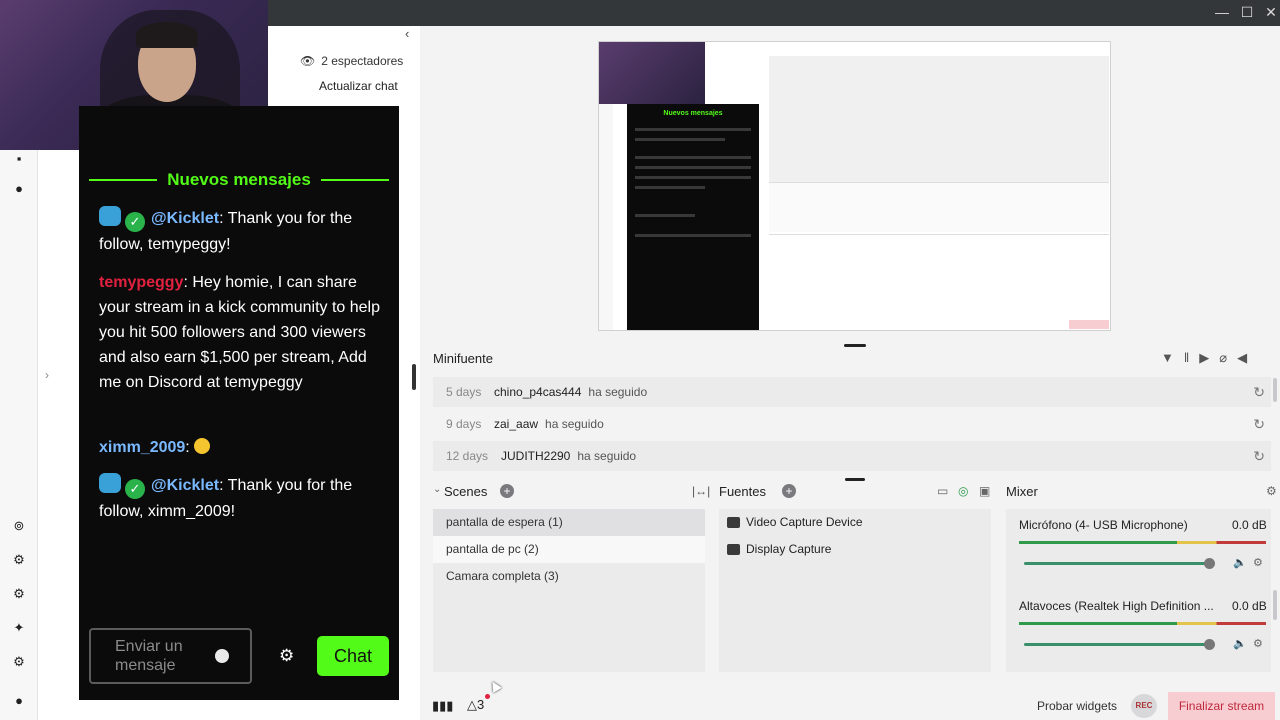 The height and width of the screenshot is (720, 1280). What do you see at coordinates (19, 700) in the screenshot?
I see `profile-icon: ●` at bounding box center [19, 700].